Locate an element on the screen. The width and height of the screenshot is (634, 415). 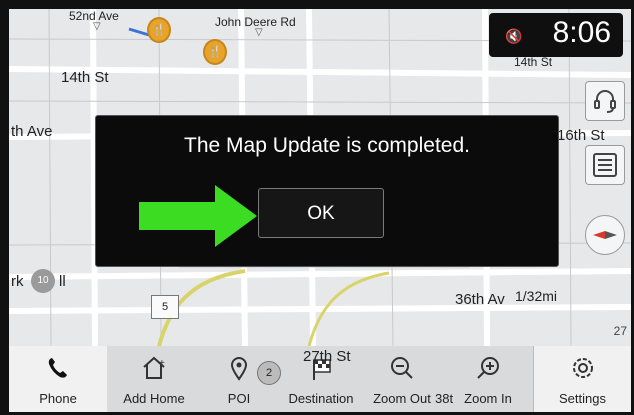
nav-phone: Phone is located at coordinates (58, 379).